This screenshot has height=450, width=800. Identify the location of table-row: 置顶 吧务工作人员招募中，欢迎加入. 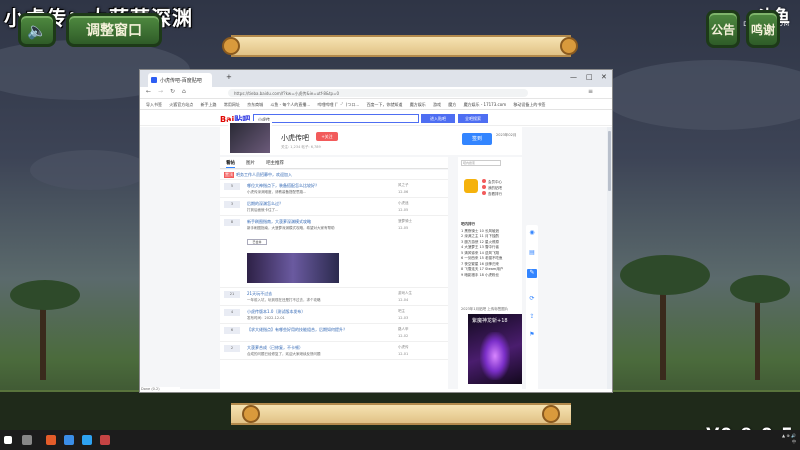
(334, 175).